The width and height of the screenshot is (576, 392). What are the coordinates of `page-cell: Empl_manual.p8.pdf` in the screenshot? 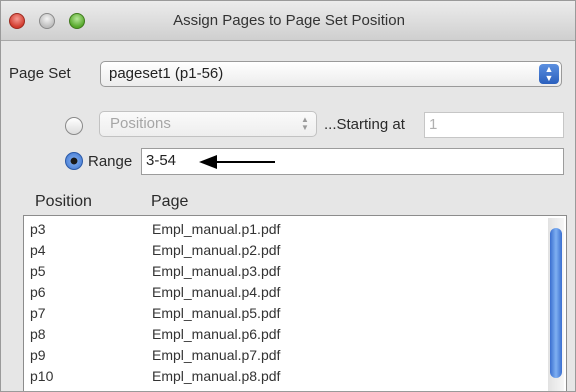 It's located at (216, 376).